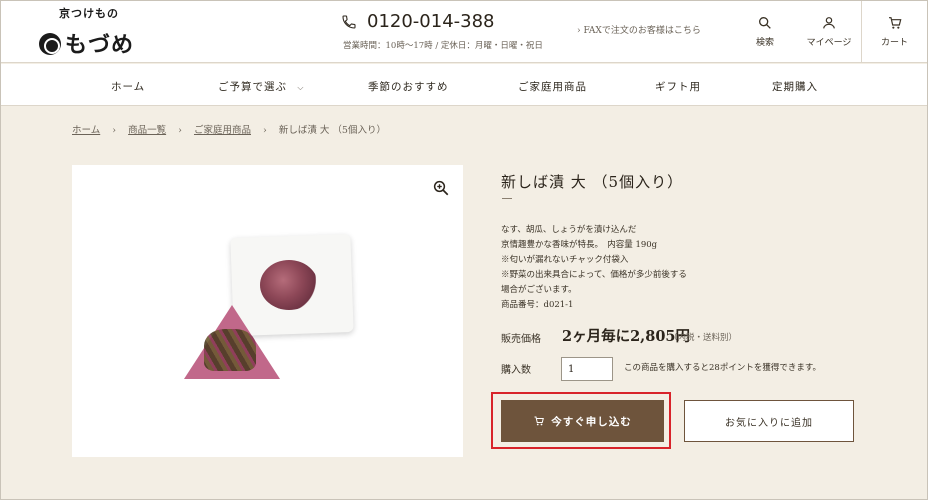 The width and height of the screenshot is (928, 500). I want to click on description-line: 京情趣豊かな香味が特長。 内容量 190g, so click(579, 245).